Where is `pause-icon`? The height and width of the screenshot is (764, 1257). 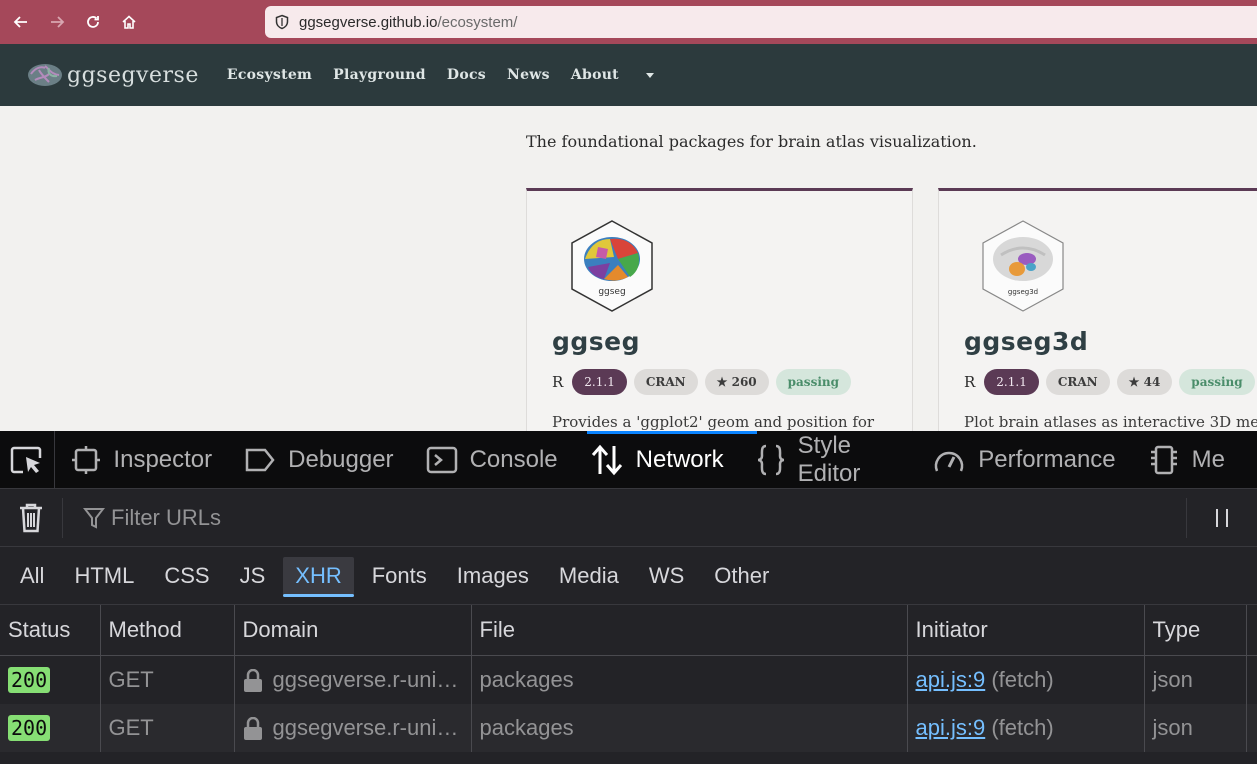
pause-icon is located at coordinates (1222, 518).